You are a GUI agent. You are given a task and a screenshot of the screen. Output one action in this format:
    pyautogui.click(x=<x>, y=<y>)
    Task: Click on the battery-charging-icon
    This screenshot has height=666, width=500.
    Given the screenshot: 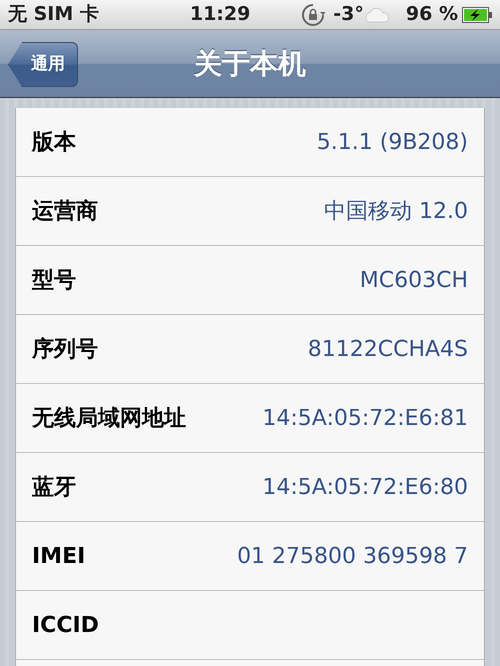 What is the action you would take?
    pyautogui.click(x=477, y=14)
    